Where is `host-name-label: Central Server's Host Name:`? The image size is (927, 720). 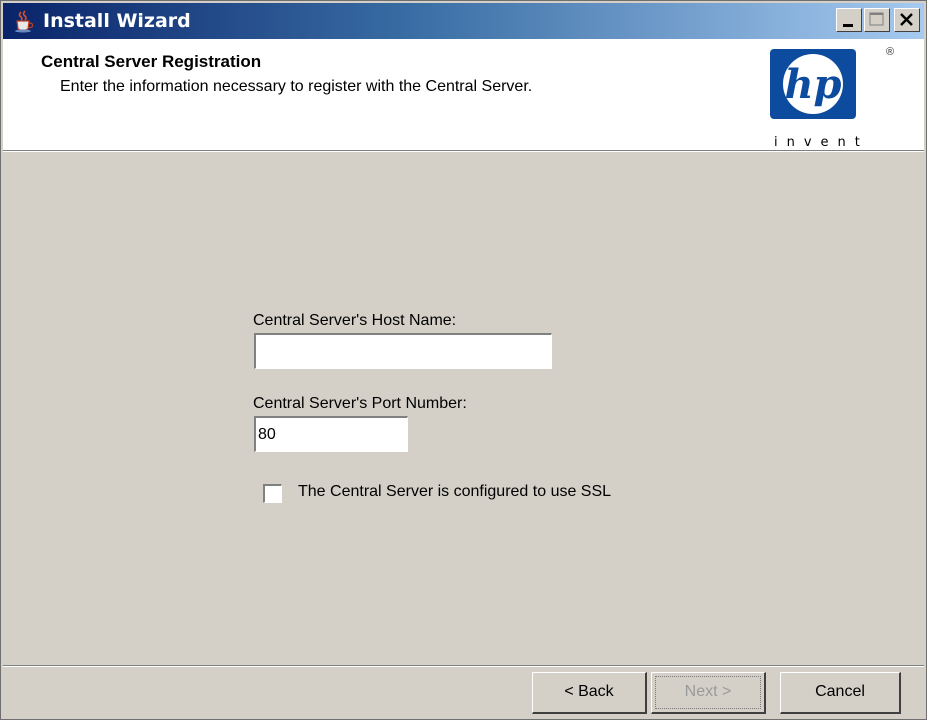 host-name-label: Central Server's Host Name: is located at coordinates (355, 320).